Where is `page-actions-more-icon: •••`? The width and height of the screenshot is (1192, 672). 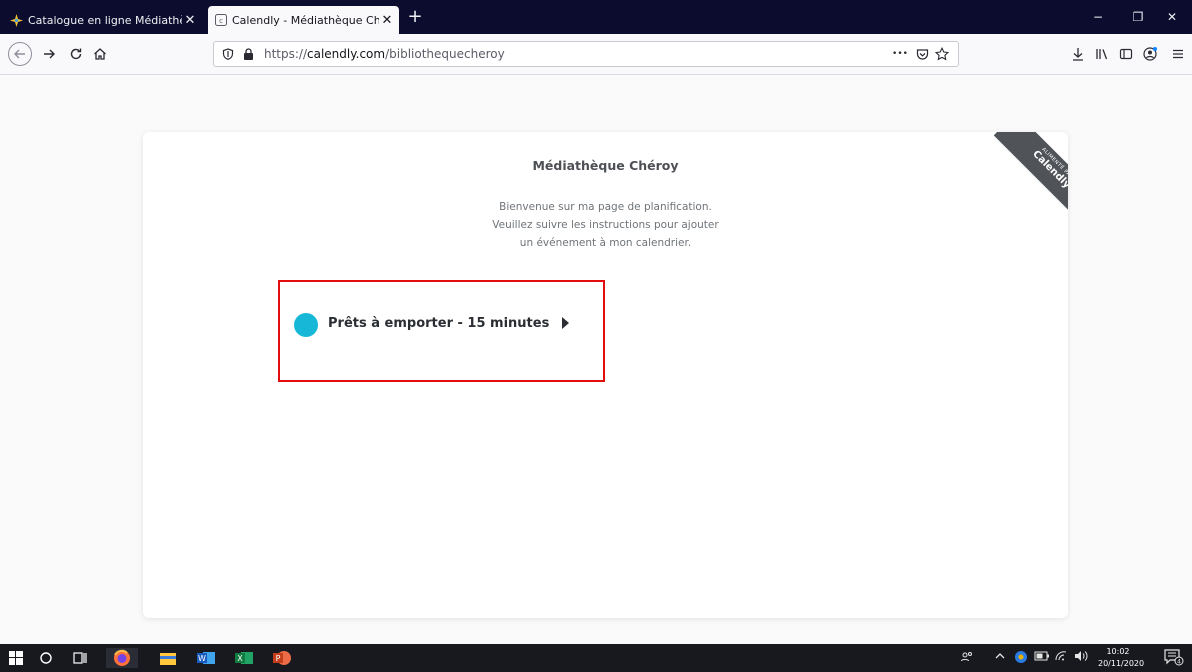
page-actions-more-icon: ••• is located at coordinates (900, 54).